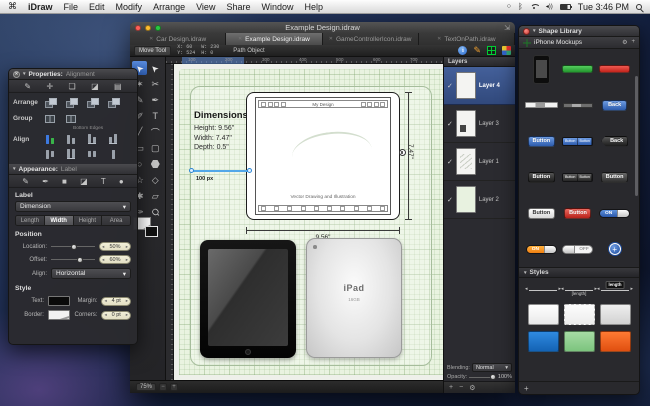 The height and width of the screenshot is (406, 650). I want to click on distribute-vertical-button, so click(113, 154).